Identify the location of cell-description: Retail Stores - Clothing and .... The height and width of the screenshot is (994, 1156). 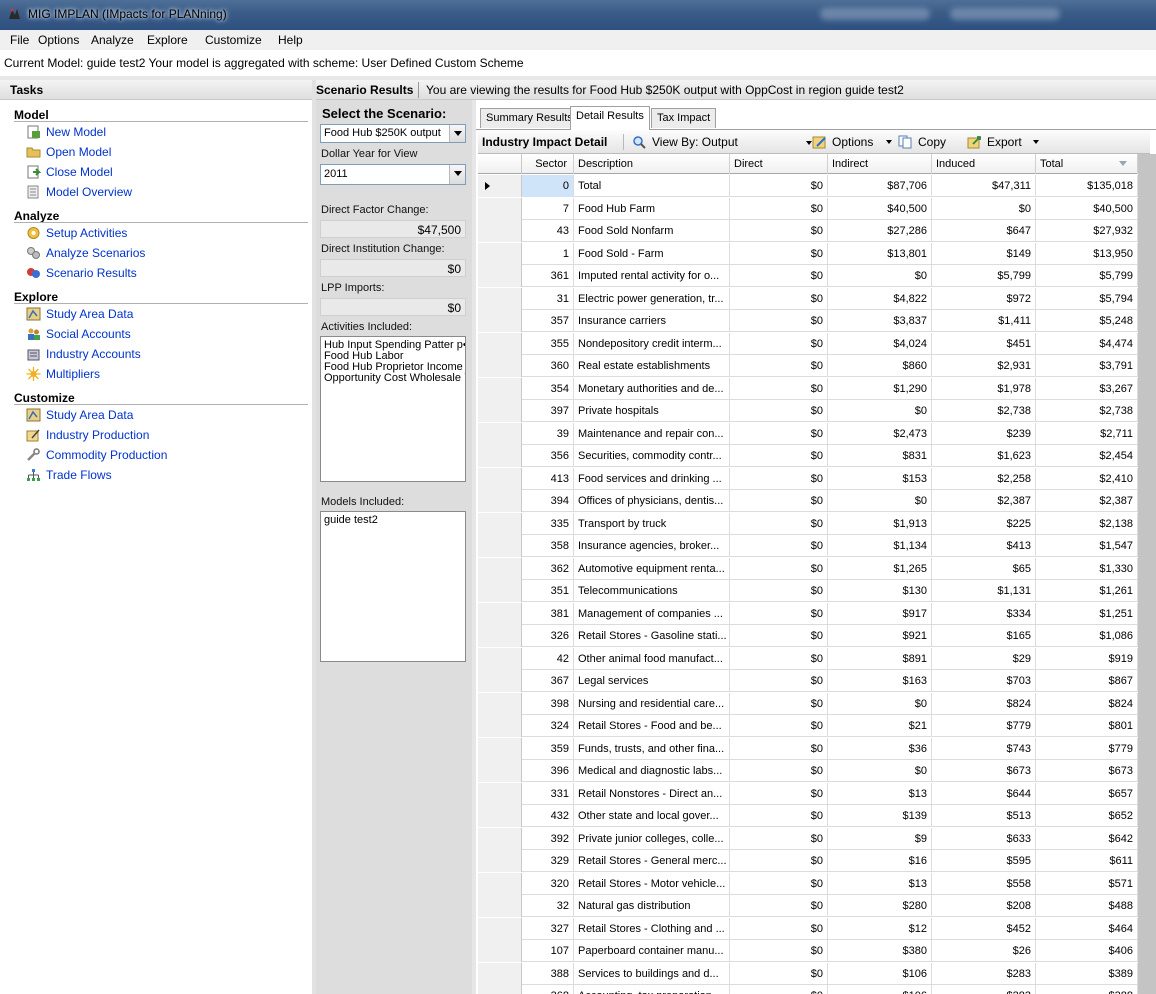
(652, 928).